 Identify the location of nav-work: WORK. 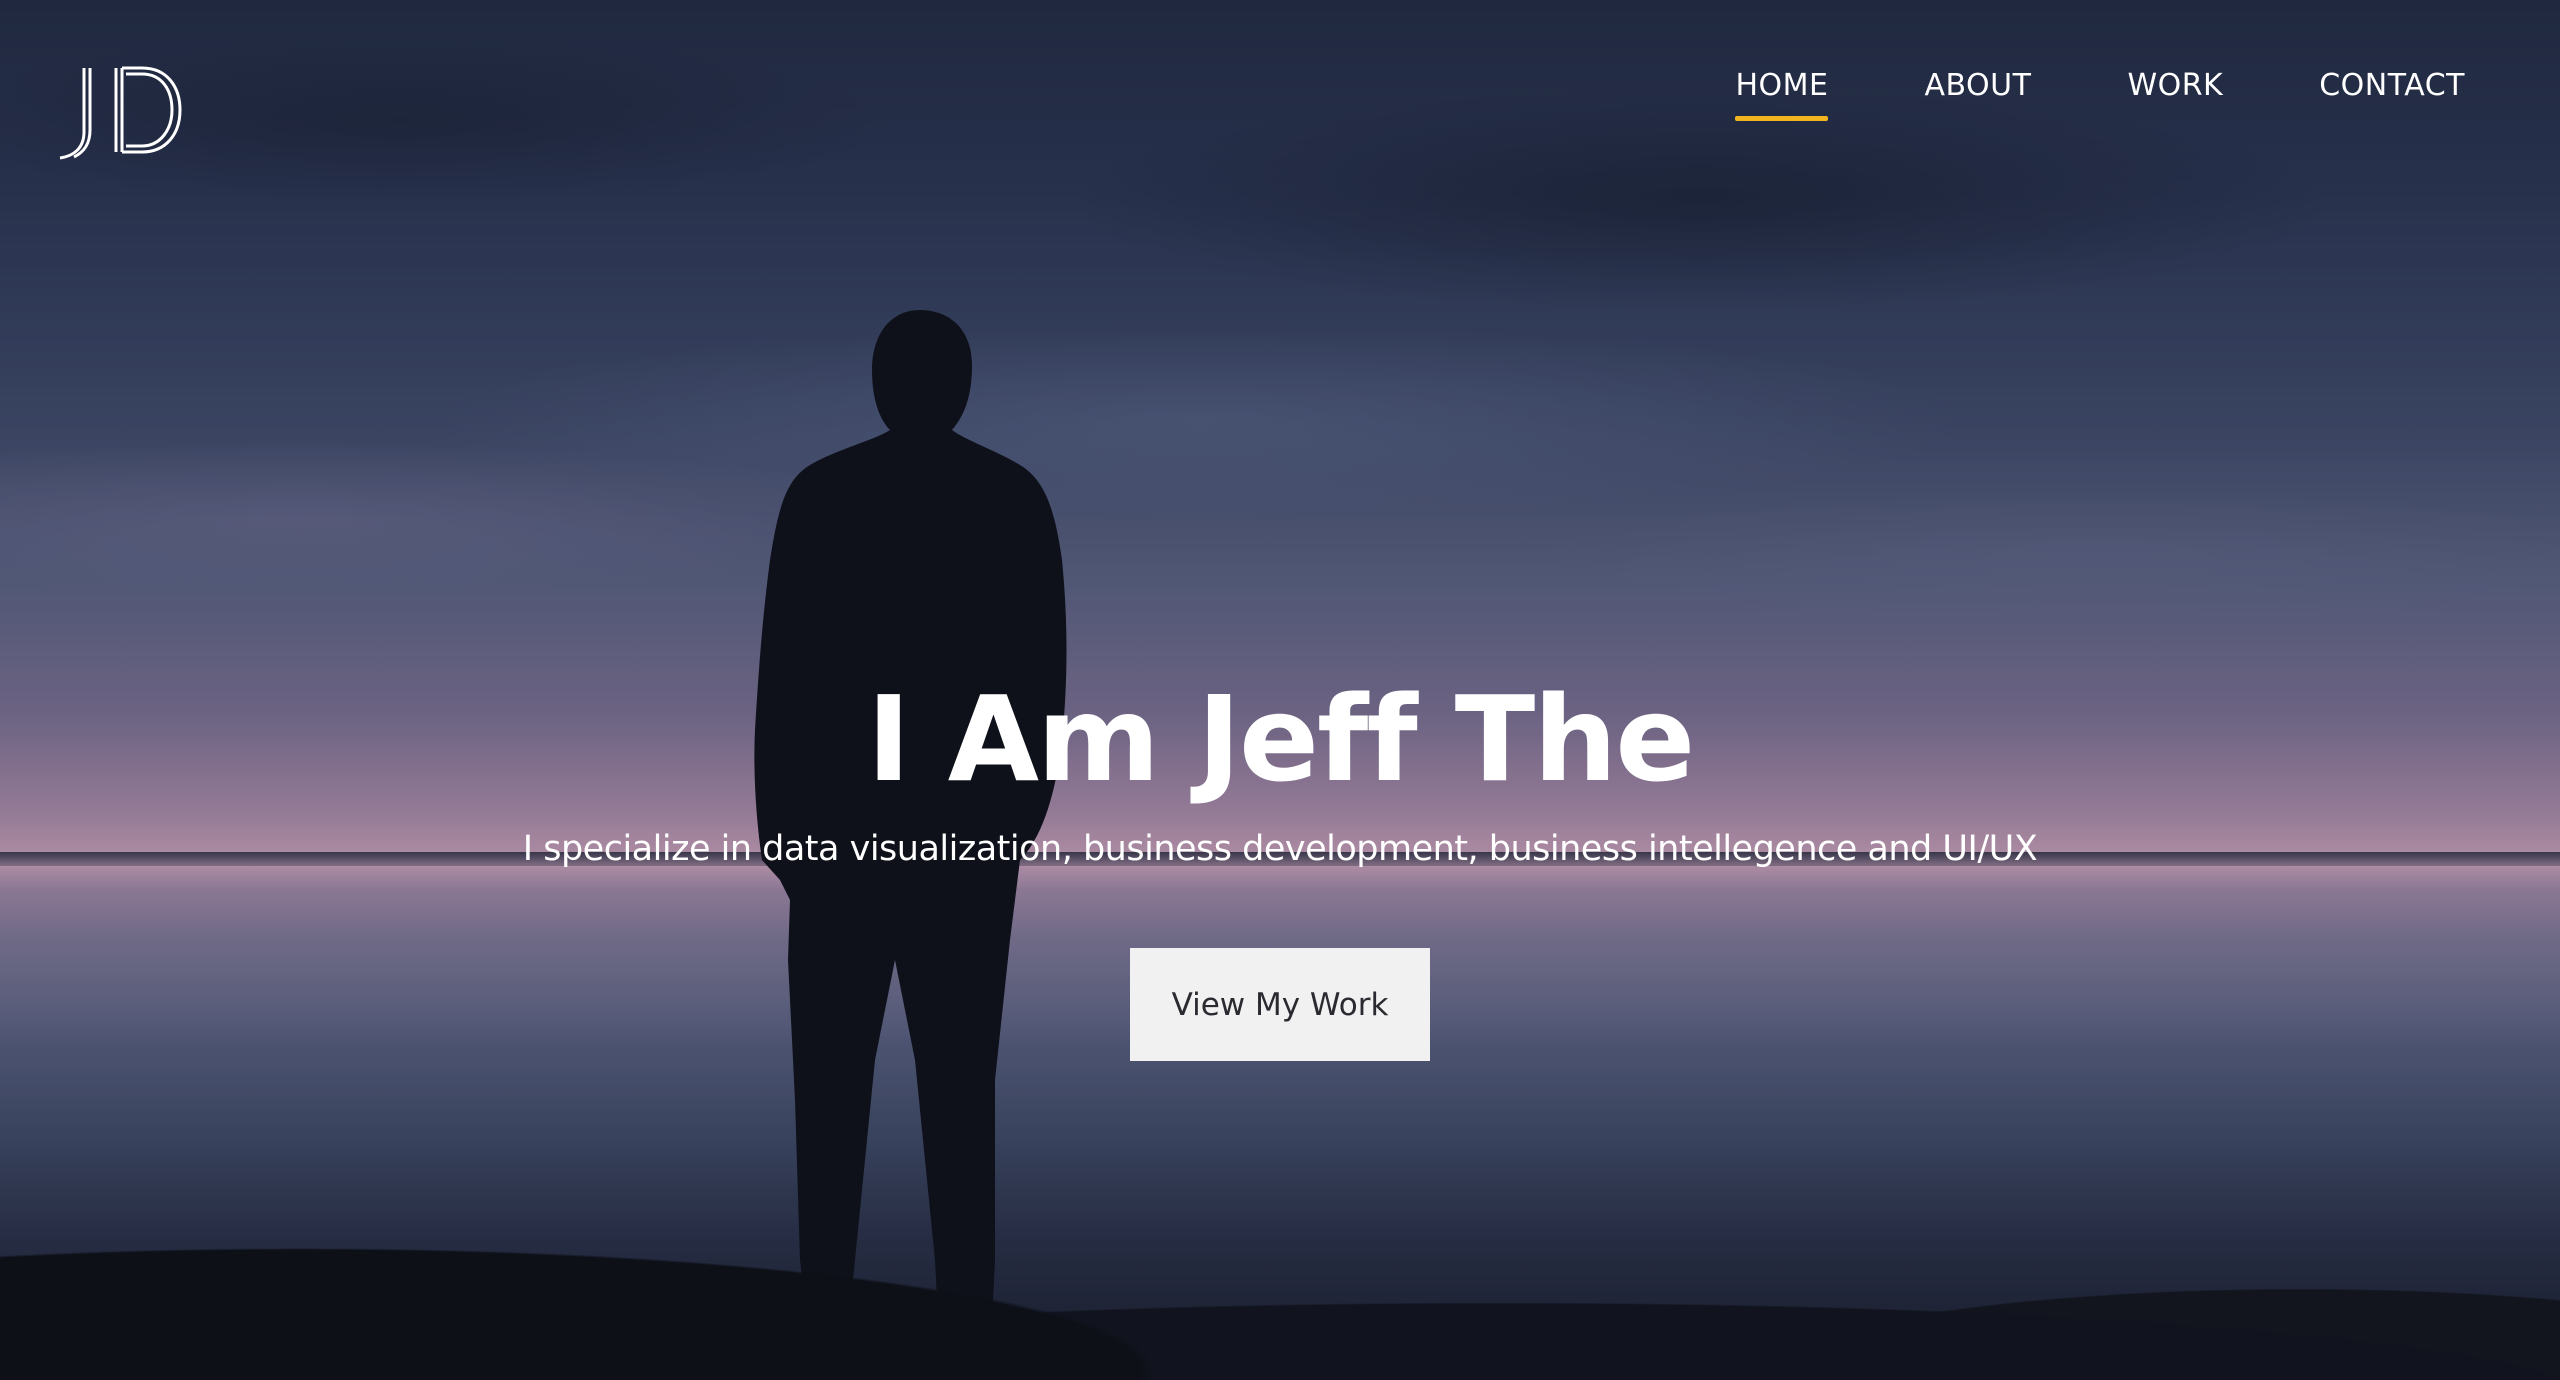
(2175, 94).